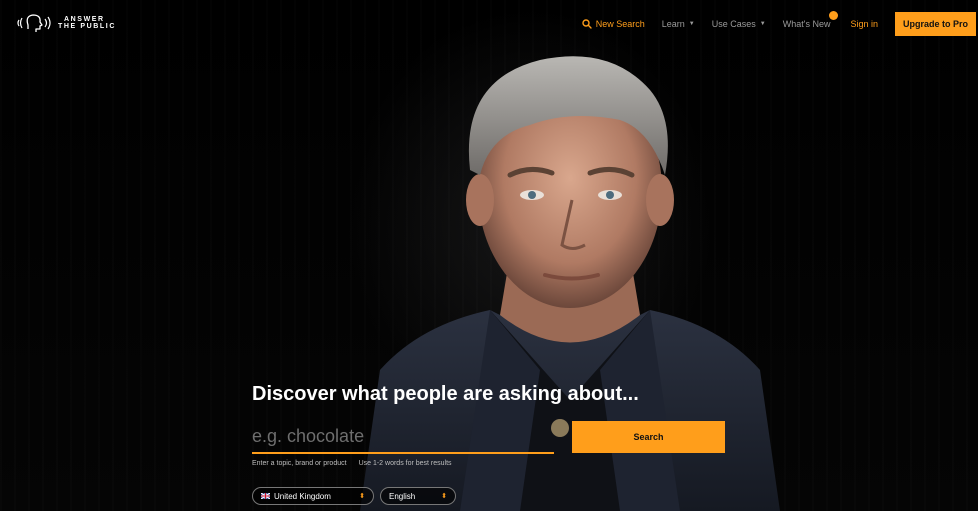 The height and width of the screenshot is (511, 978). Describe the element at coordinates (265, 496) in the screenshot. I see `uk-flag-icon` at that location.